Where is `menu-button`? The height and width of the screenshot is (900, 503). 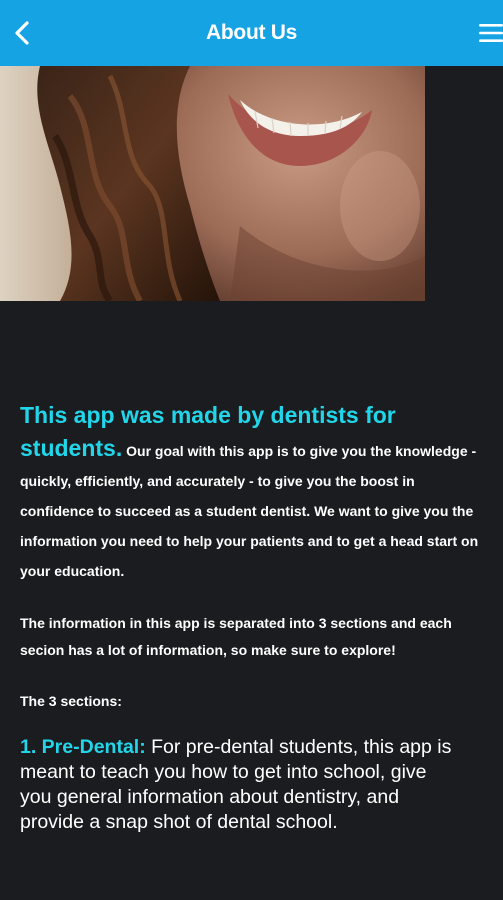
menu-button is located at coordinates (488, 33).